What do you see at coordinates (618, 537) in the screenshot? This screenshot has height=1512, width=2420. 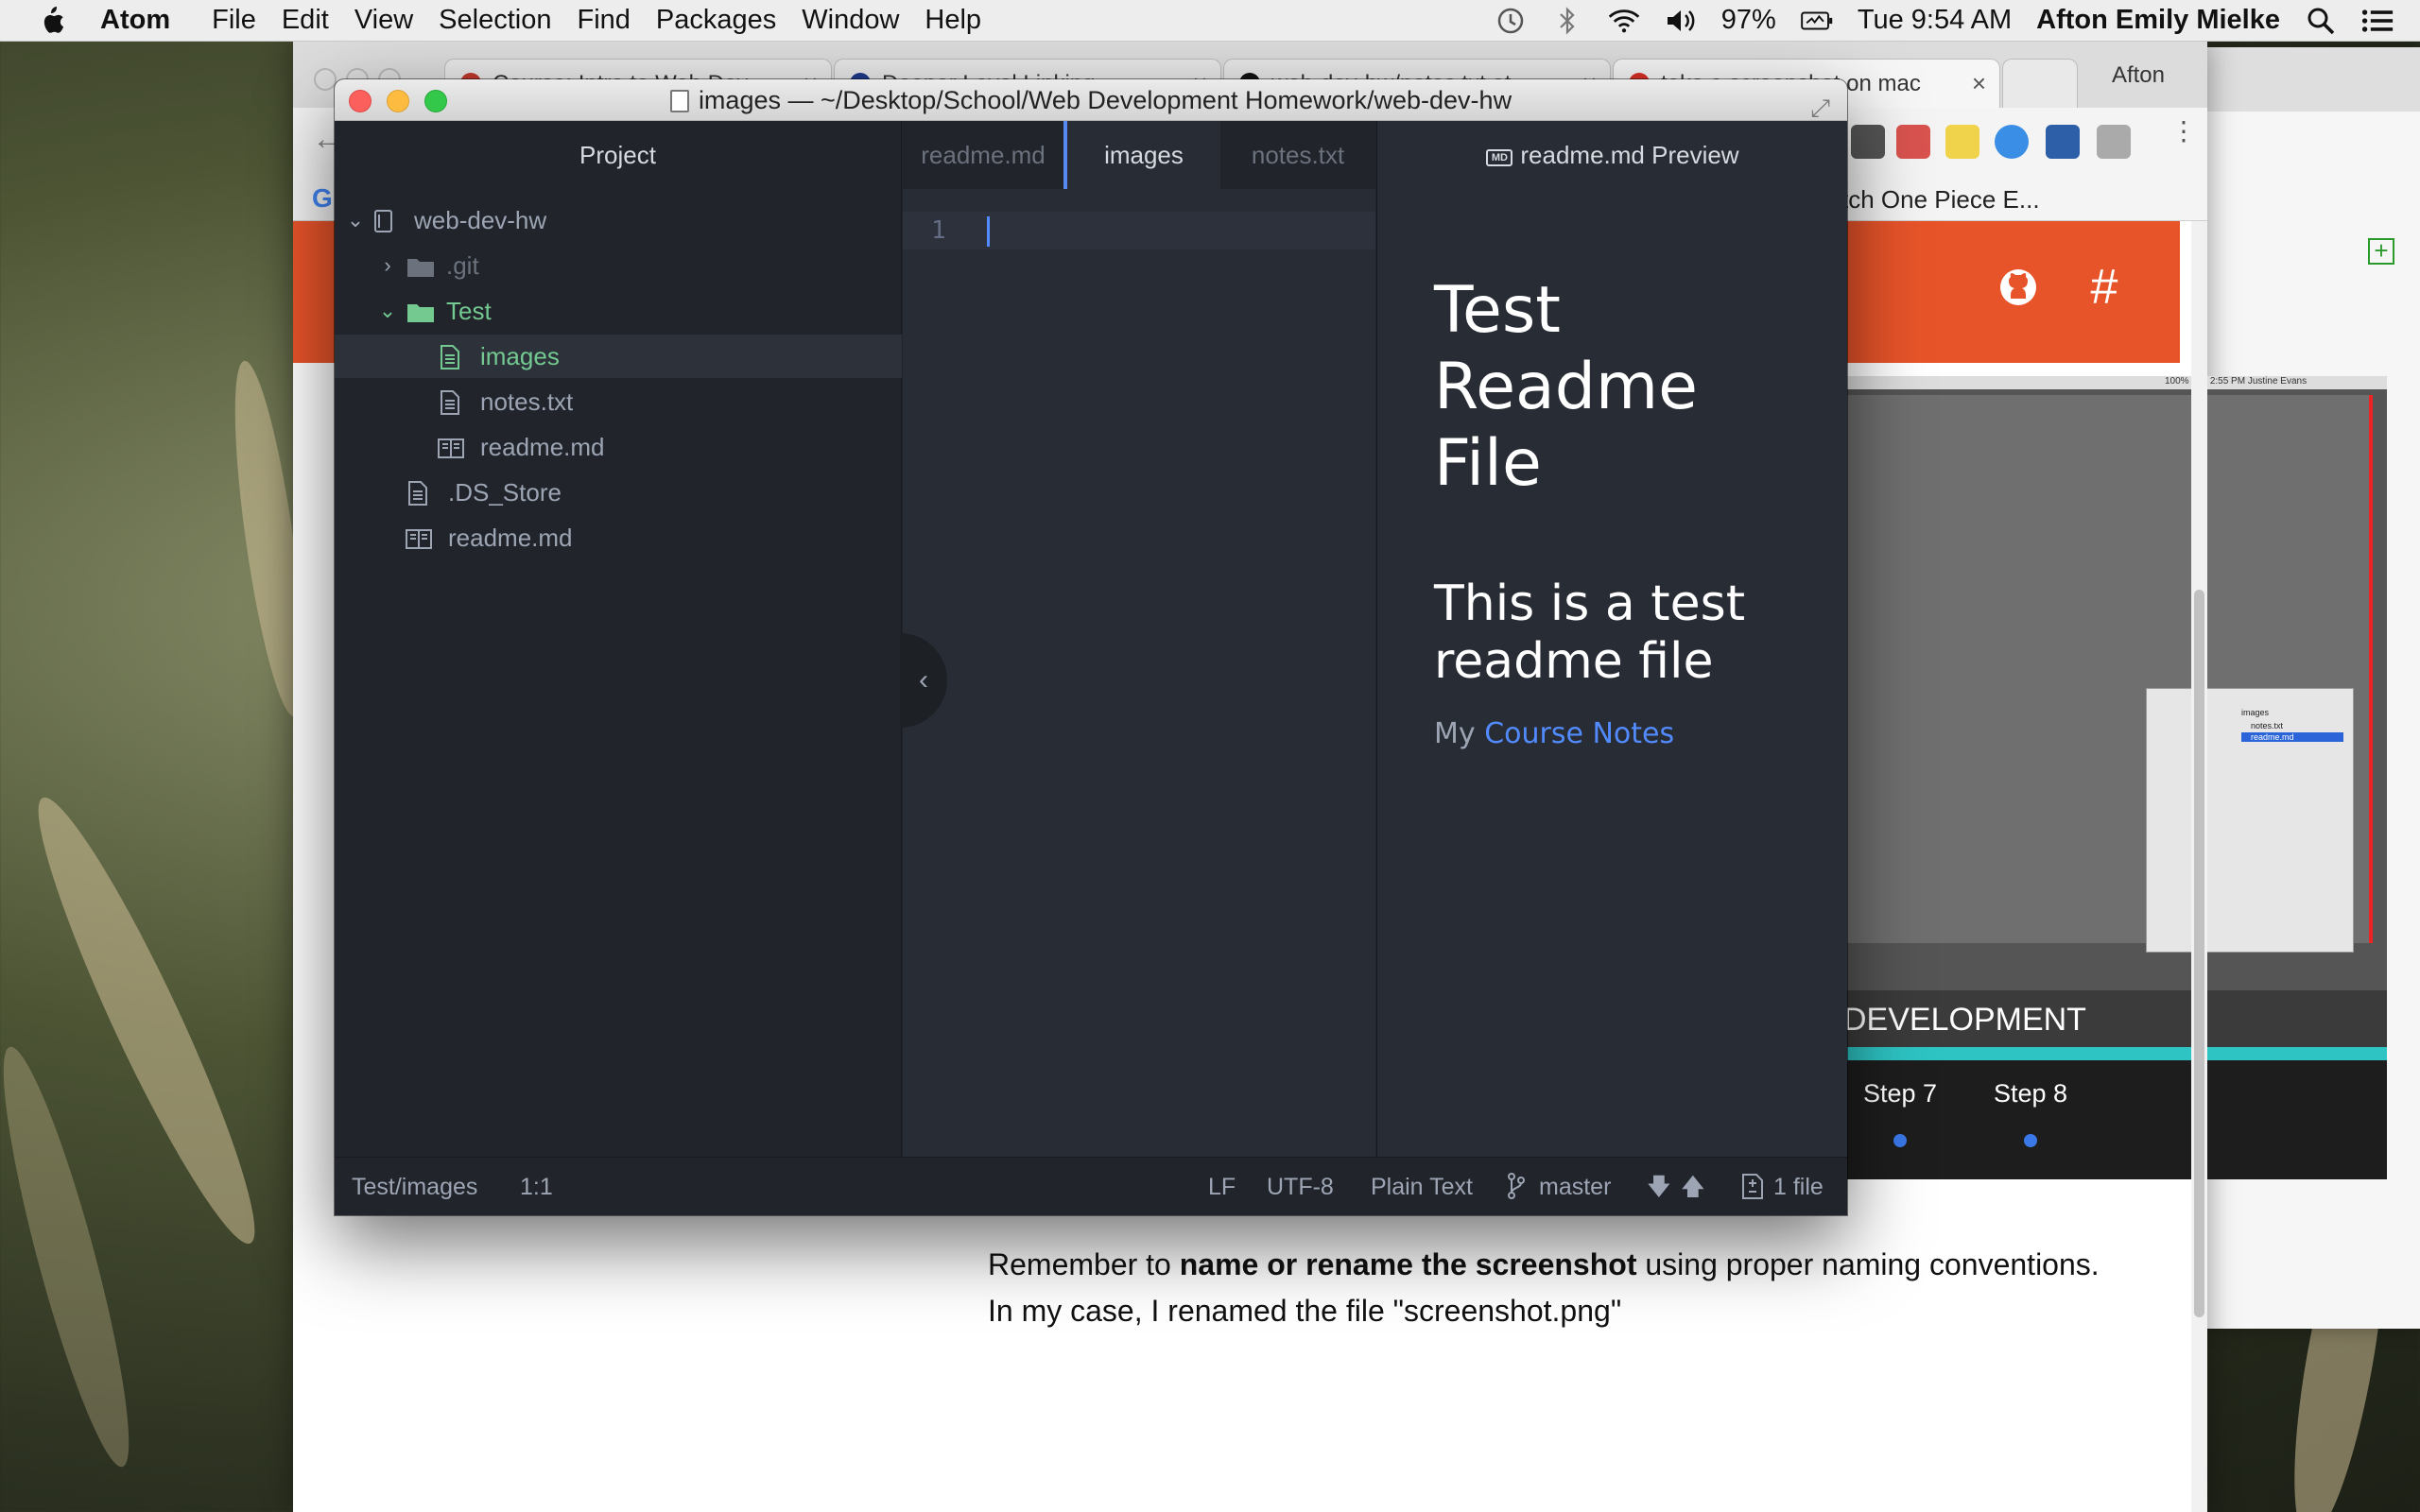 I see `tree-item-root-readme: readme.md` at bounding box center [618, 537].